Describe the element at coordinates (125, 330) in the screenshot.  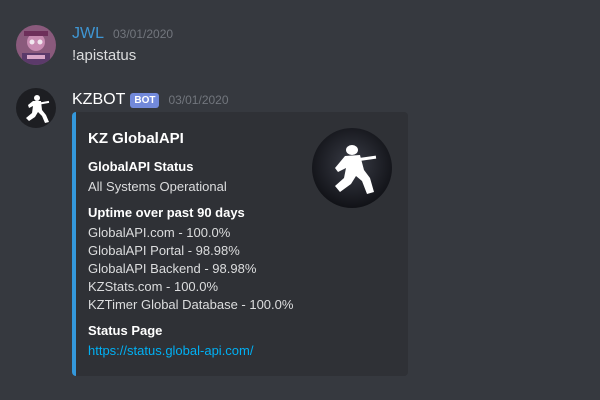
I see `field-name-status-page: Status Page` at that location.